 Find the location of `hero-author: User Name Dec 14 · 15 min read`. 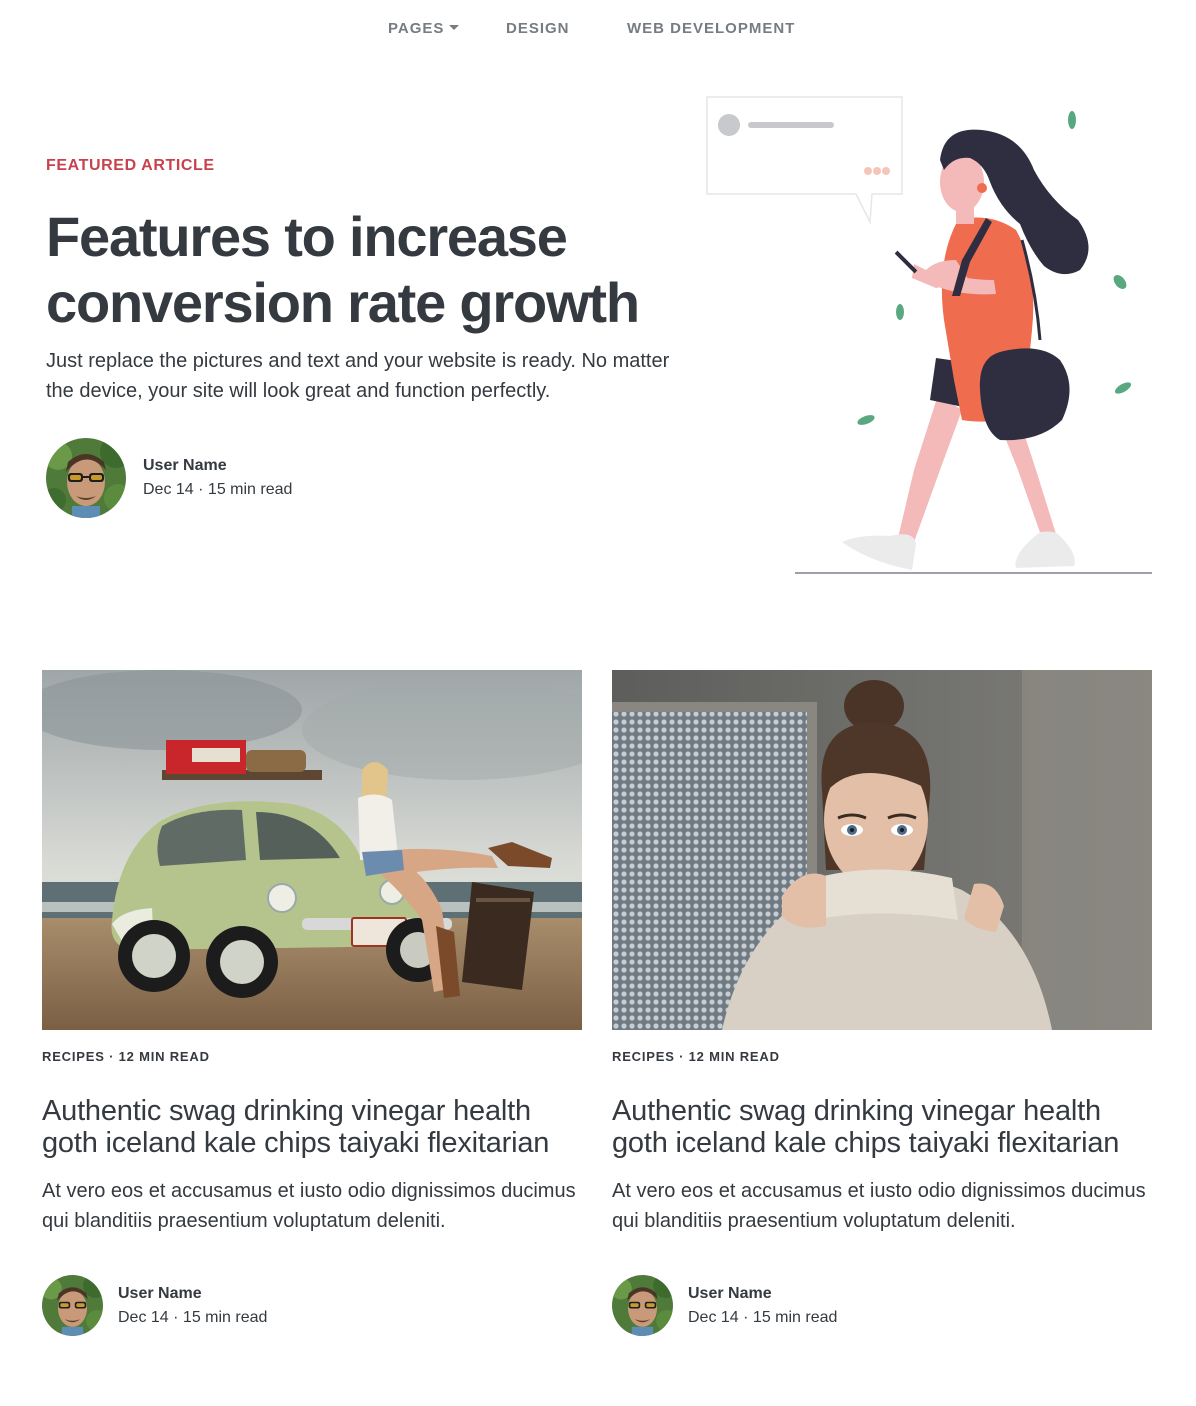

hero-author: User Name Dec 14 · 15 min read is located at coordinates (169, 478).